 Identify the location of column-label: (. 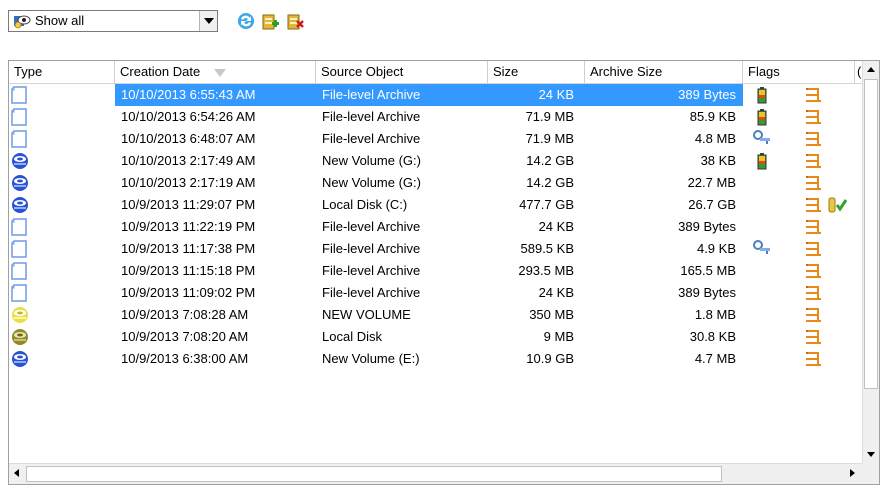
(859, 71).